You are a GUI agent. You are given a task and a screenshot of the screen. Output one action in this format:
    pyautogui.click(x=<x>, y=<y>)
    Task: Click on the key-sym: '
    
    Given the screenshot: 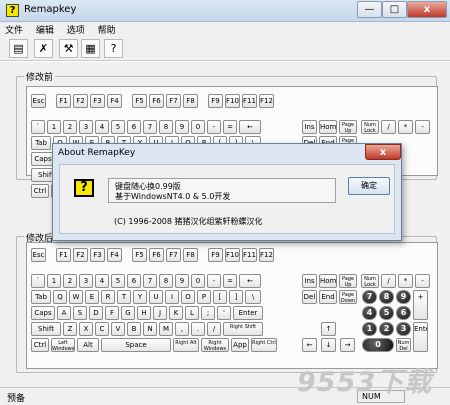 What is the action you would take?
    pyautogui.click(x=224, y=313)
    